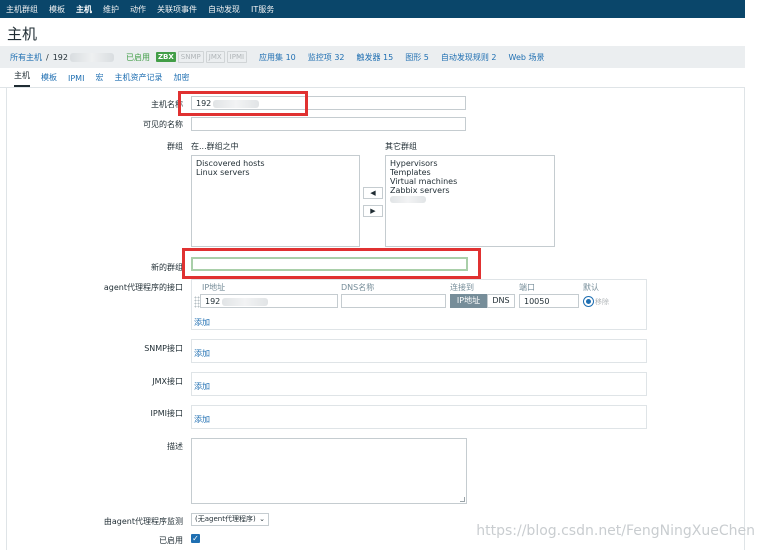  What do you see at coordinates (373, 193) in the screenshot?
I see `move-left-button: ◀` at bounding box center [373, 193].